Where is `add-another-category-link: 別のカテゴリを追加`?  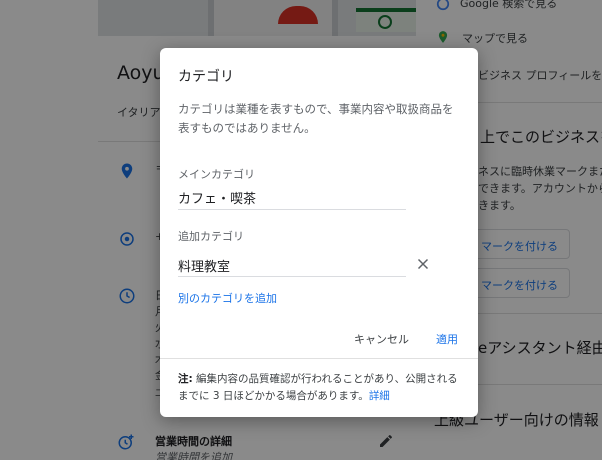 add-another-category-link: 別のカテゴリを追加 is located at coordinates (227, 298).